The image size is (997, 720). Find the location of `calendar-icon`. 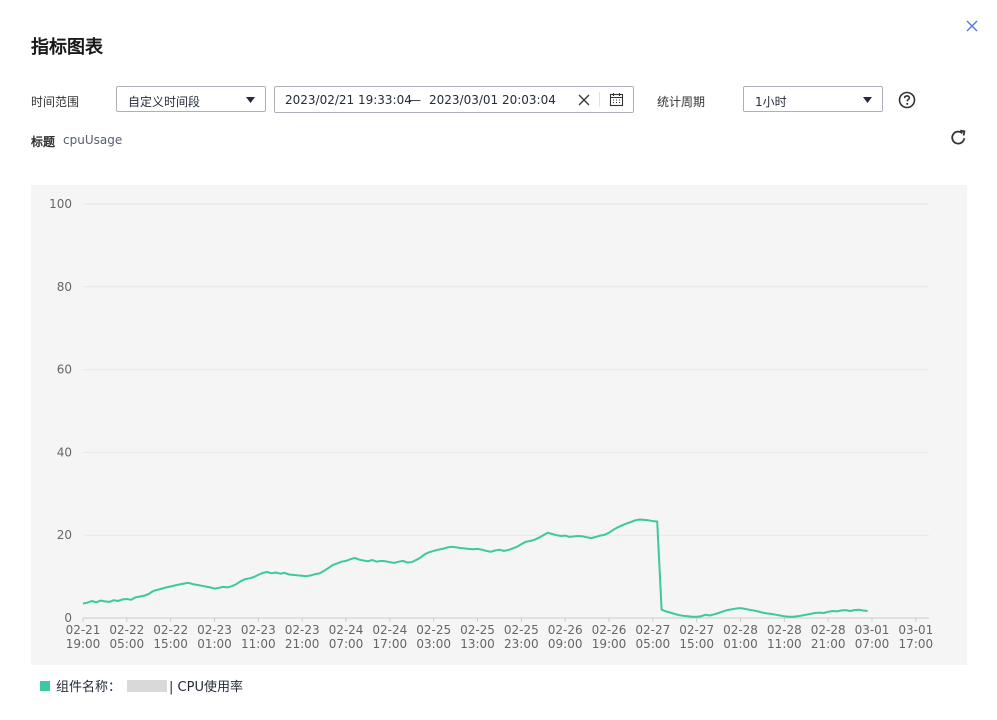

calendar-icon is located at coordinates (616, 99).